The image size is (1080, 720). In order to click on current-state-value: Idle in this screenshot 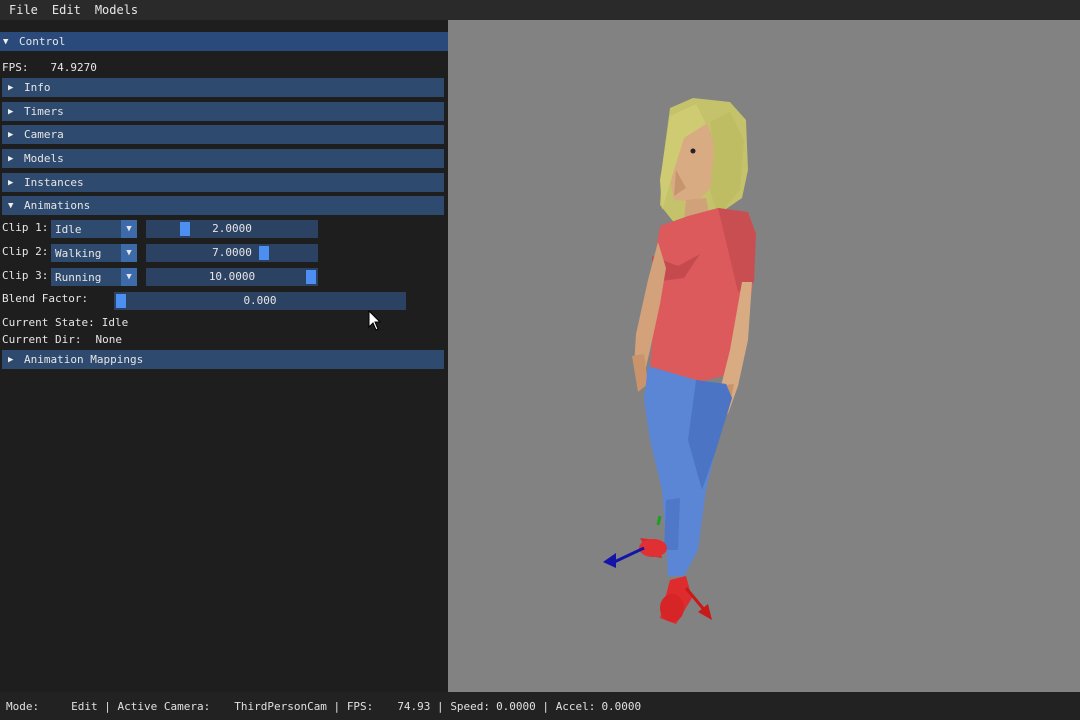, I will do `click(115, 322)`.